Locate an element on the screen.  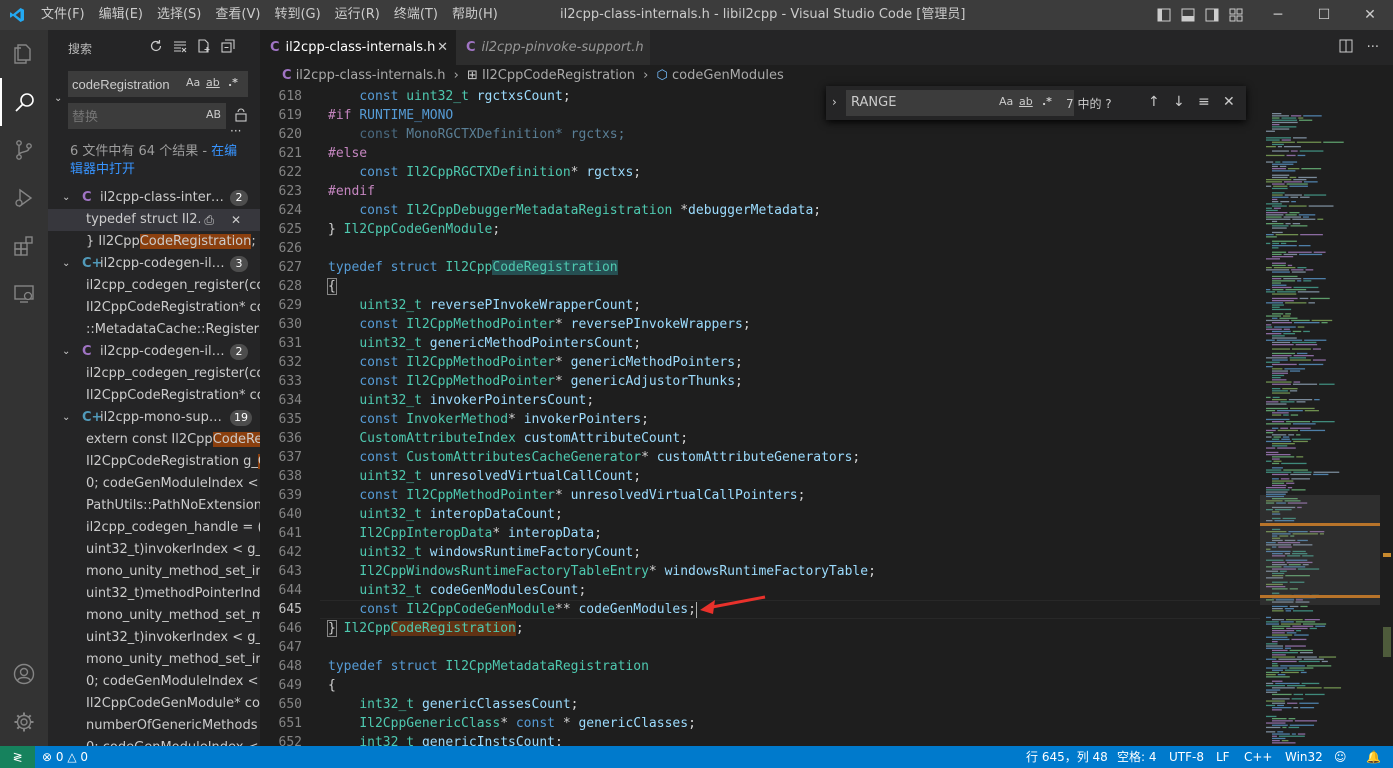
menu-help: 帮助(H) is located at coordinates (475, 15).